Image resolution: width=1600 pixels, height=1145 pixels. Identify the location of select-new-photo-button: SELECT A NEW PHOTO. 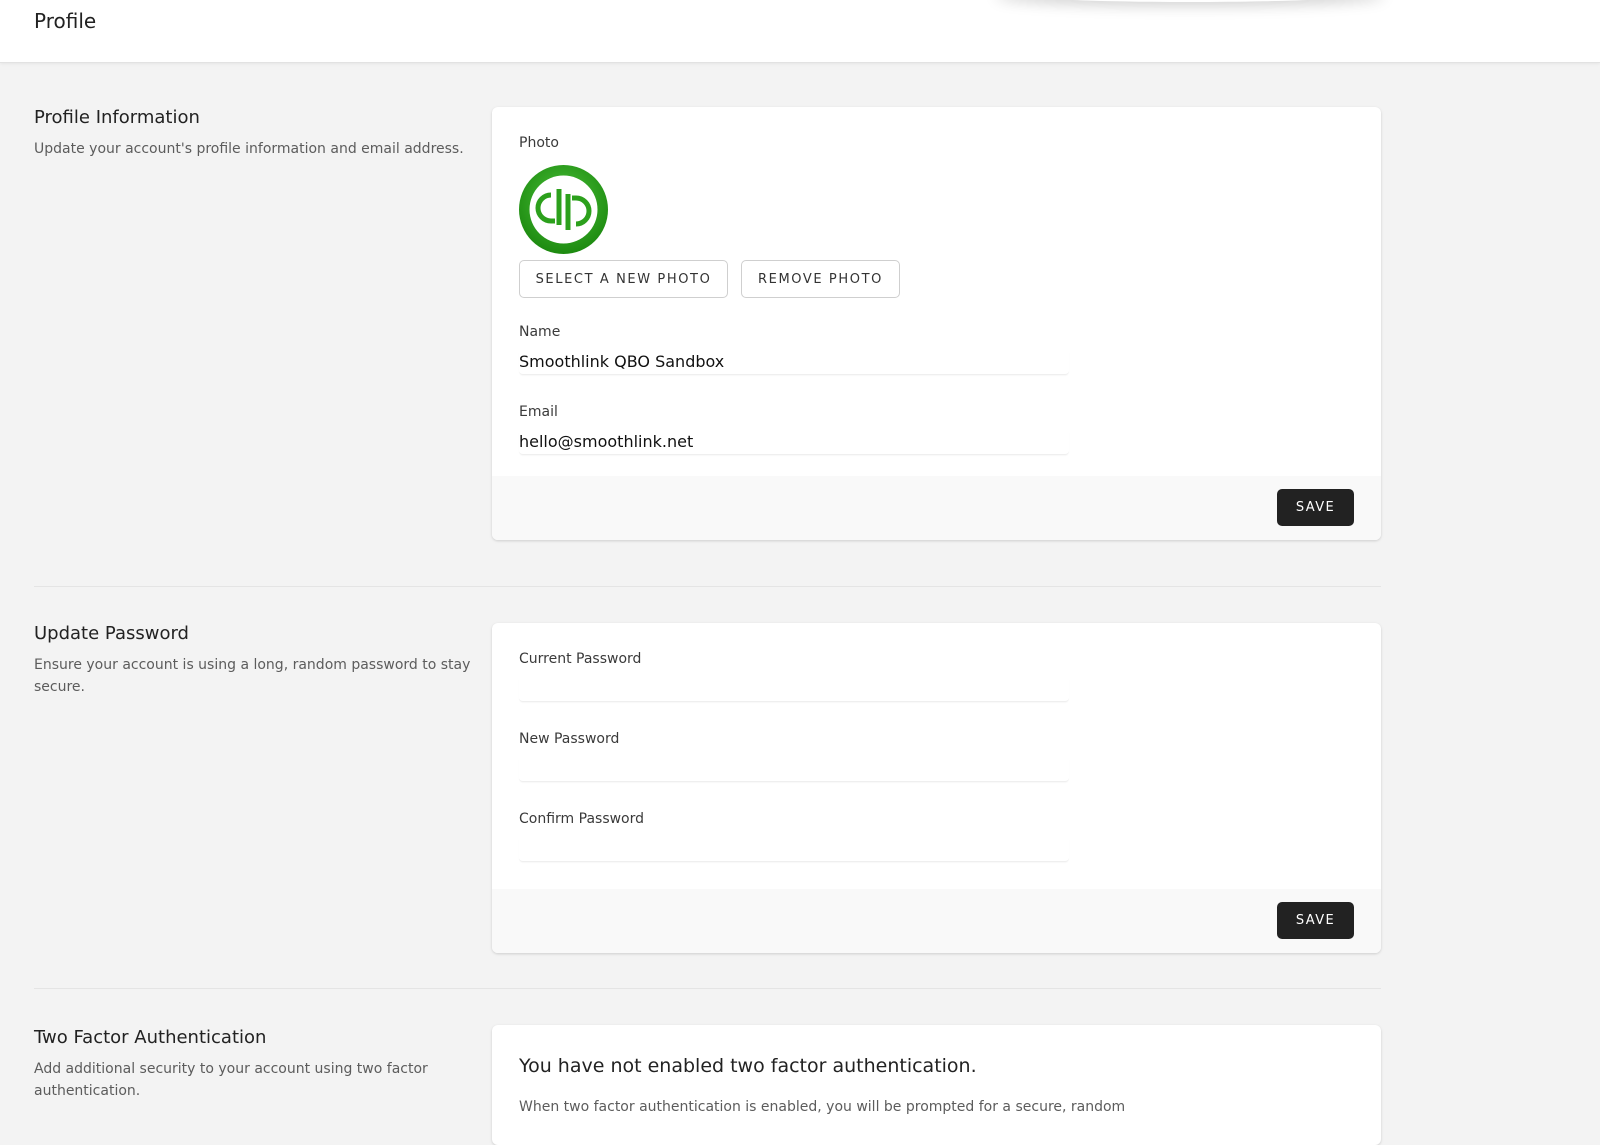
(623, 279).